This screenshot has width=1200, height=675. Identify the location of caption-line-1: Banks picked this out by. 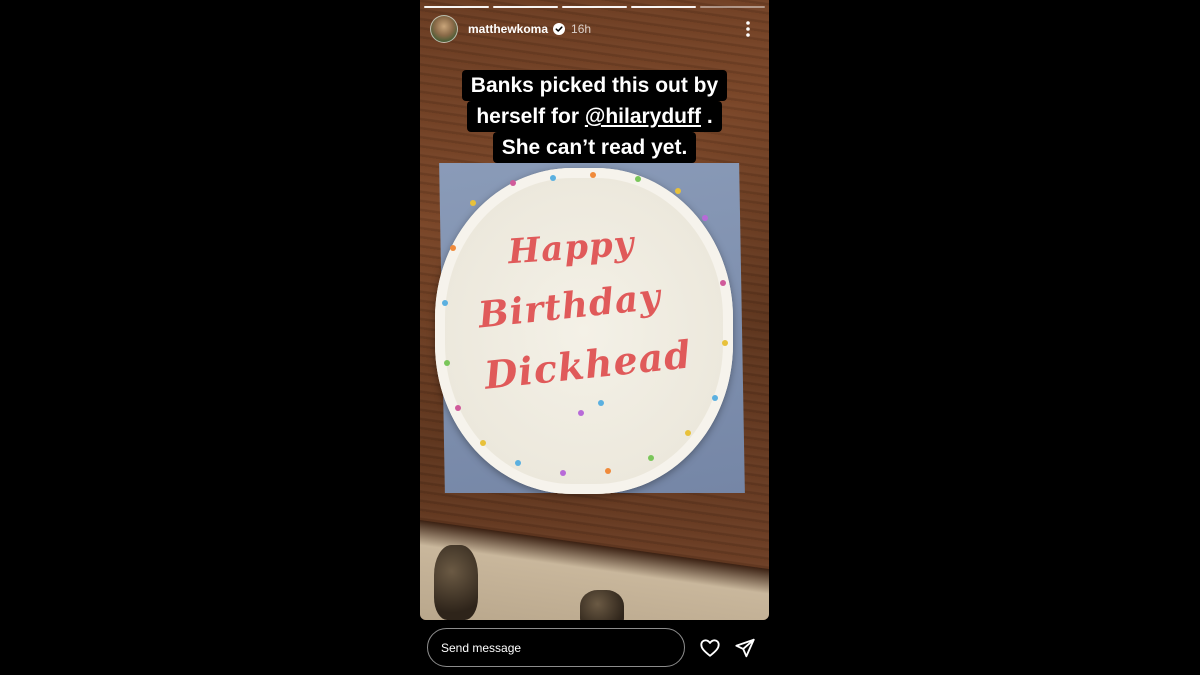
(594, 85).